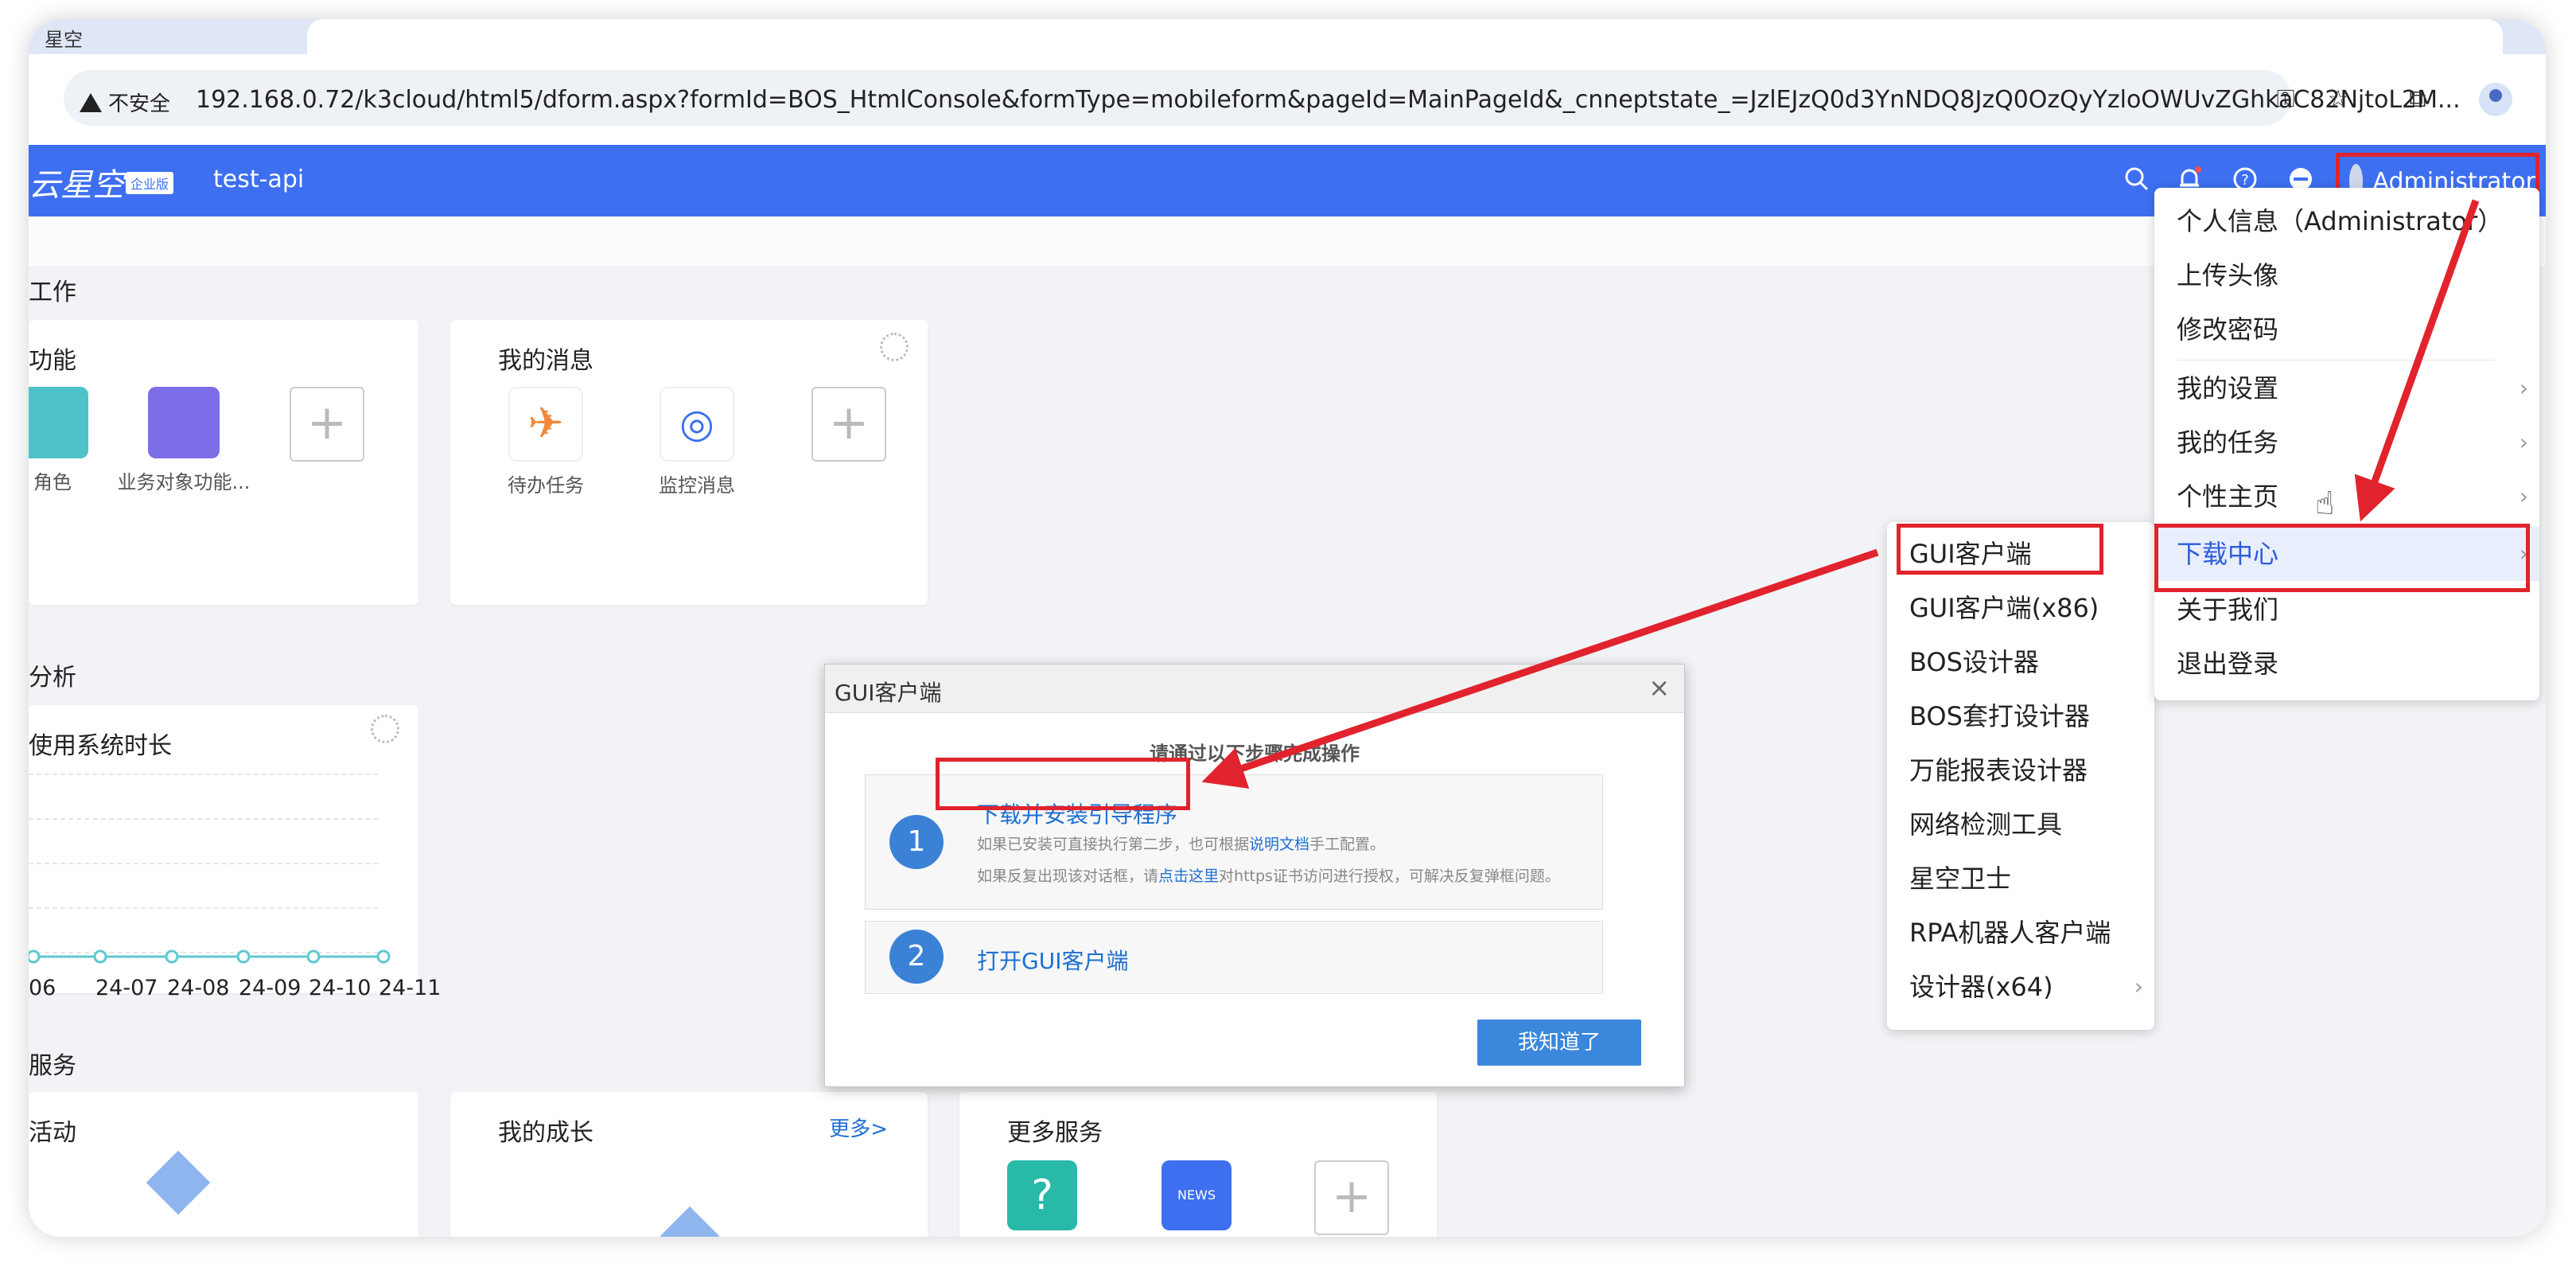 This screenshot has width=2576, height=1267. Describe the element at coordinates (2417, 360) in the screenshot. I see `arrow-user-to-download` at that location.